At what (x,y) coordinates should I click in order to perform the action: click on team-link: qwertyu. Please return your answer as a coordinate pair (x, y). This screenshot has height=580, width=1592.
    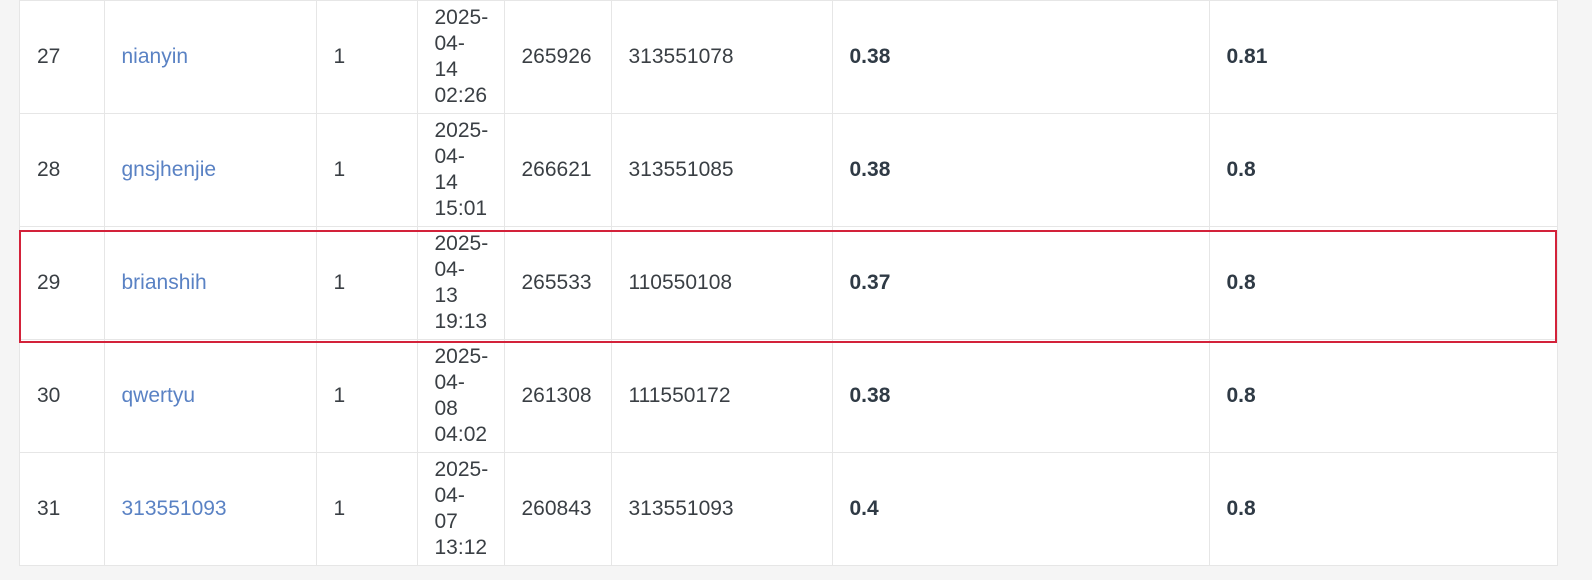
    Looking at the image, I should click on (159, 395).